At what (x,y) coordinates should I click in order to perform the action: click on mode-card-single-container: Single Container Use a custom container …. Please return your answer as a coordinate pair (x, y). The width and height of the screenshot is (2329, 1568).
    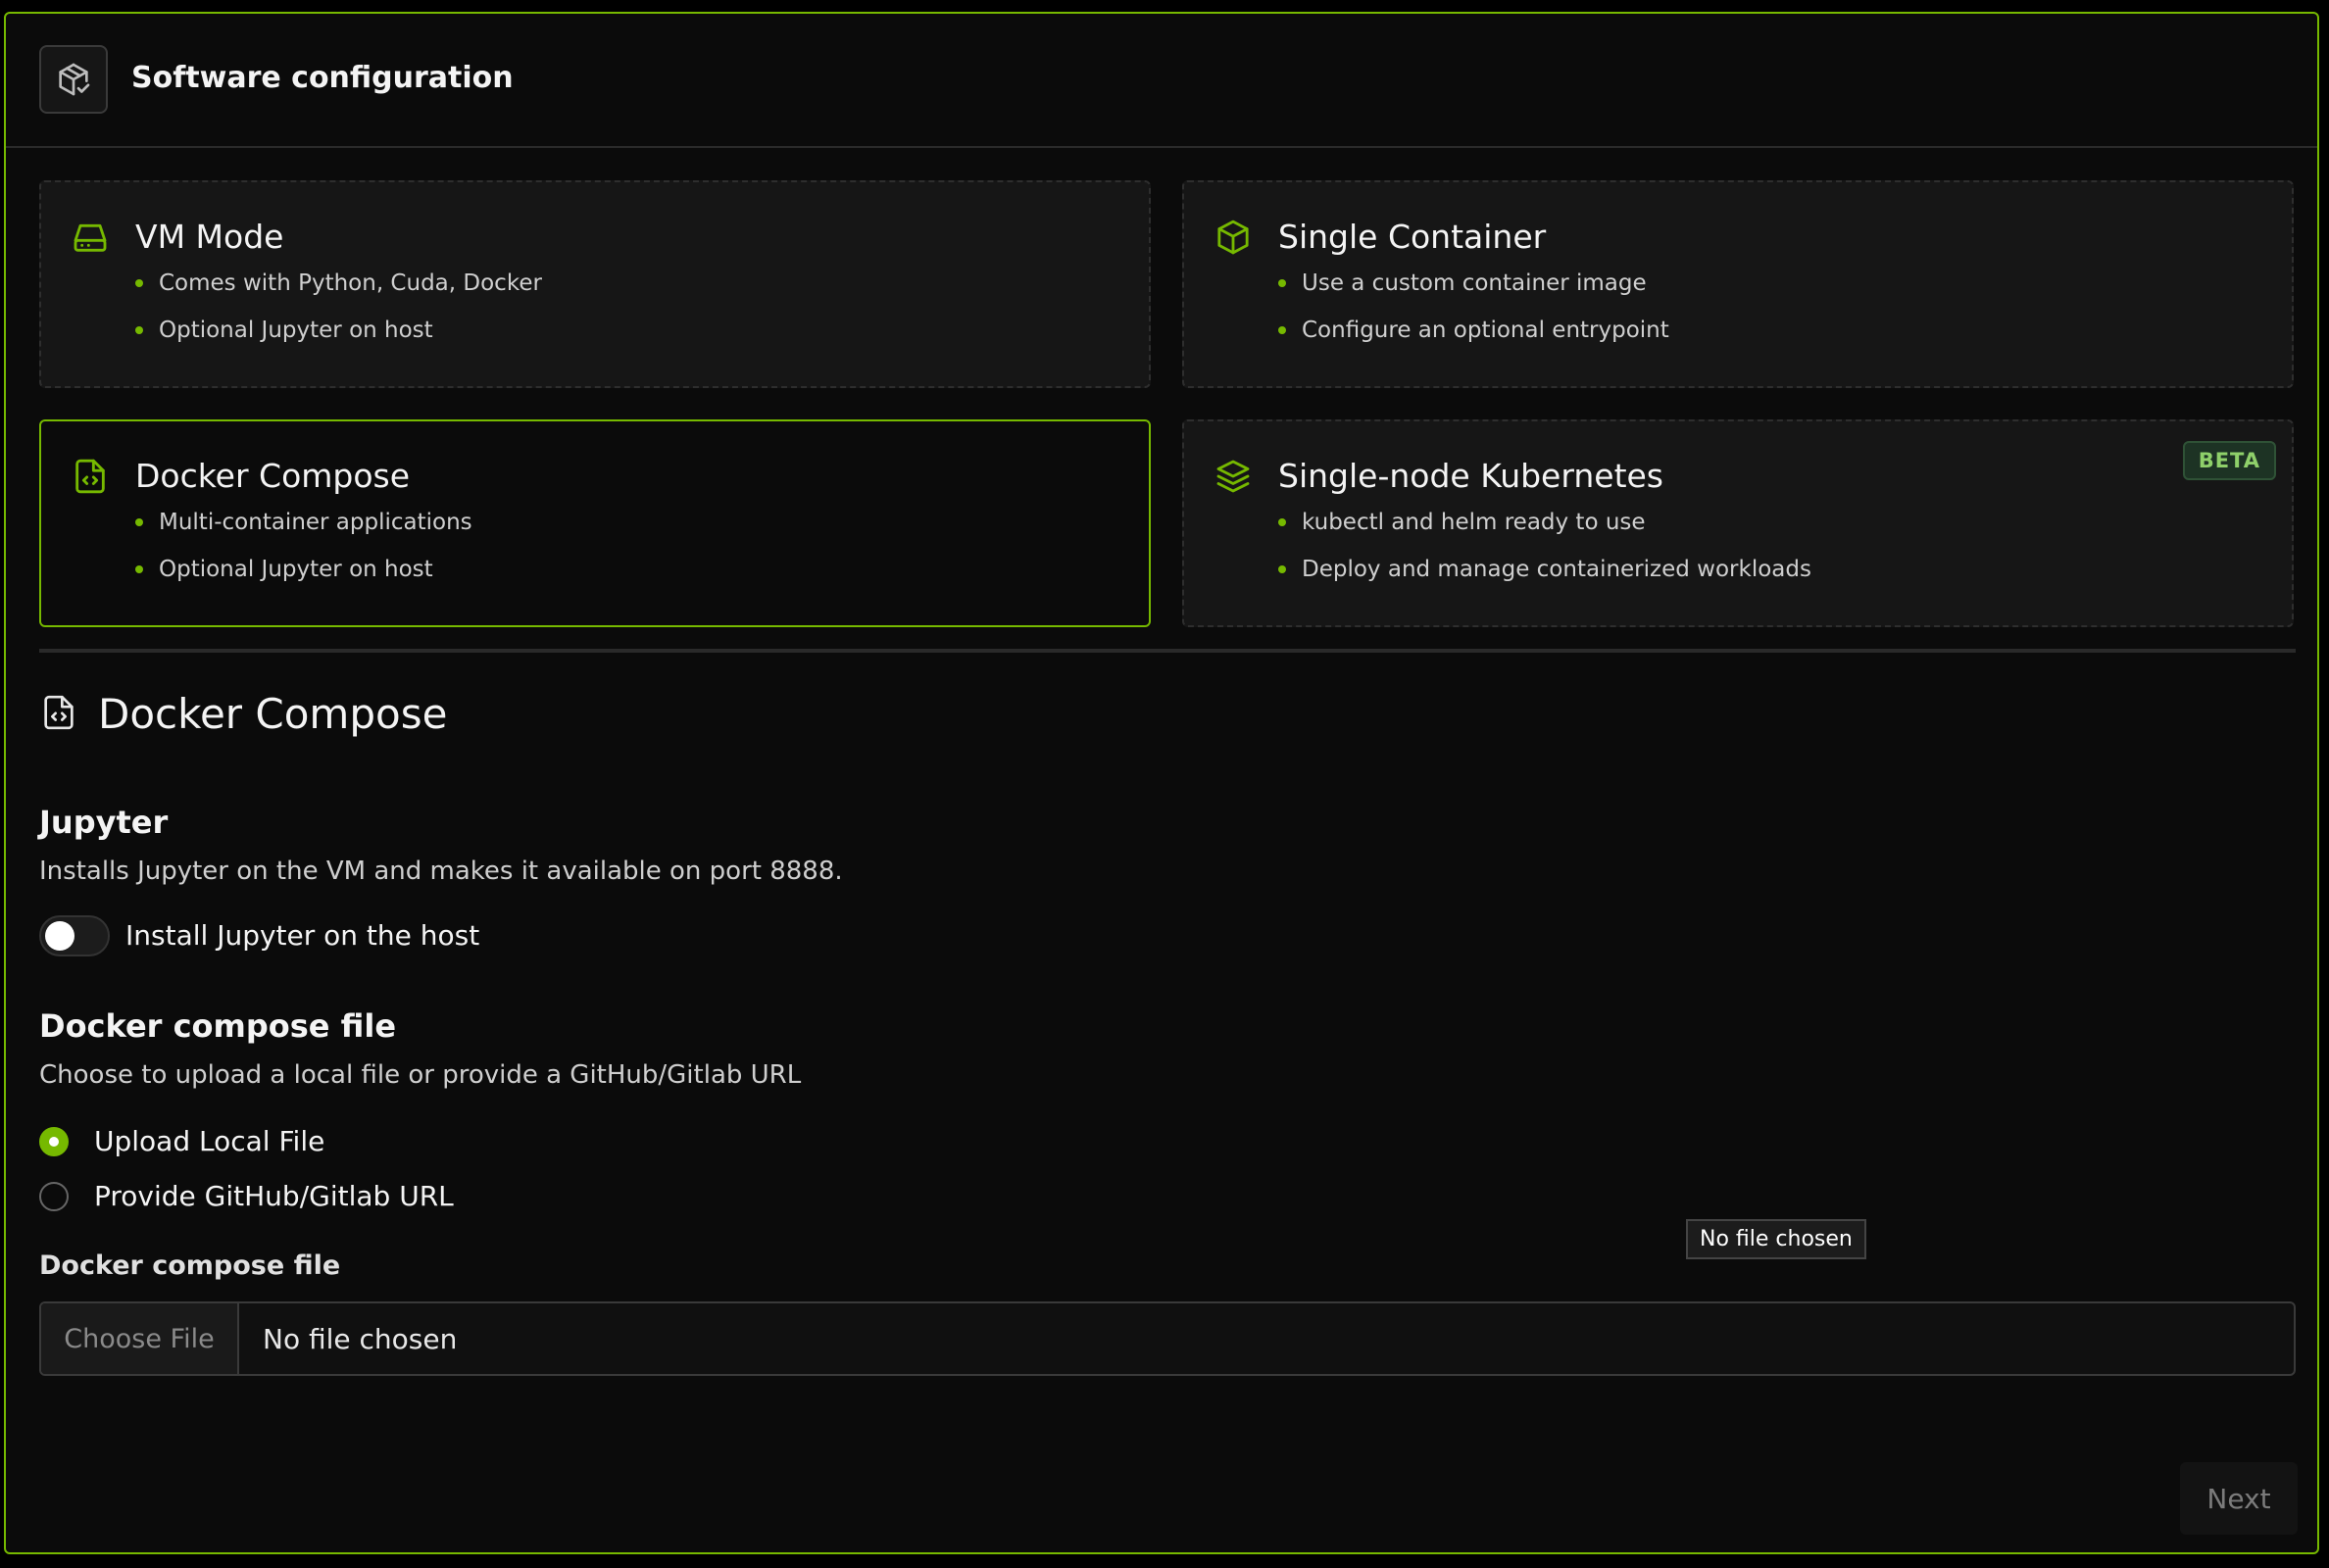
    Looking at the image, I should click on (1738, 284).